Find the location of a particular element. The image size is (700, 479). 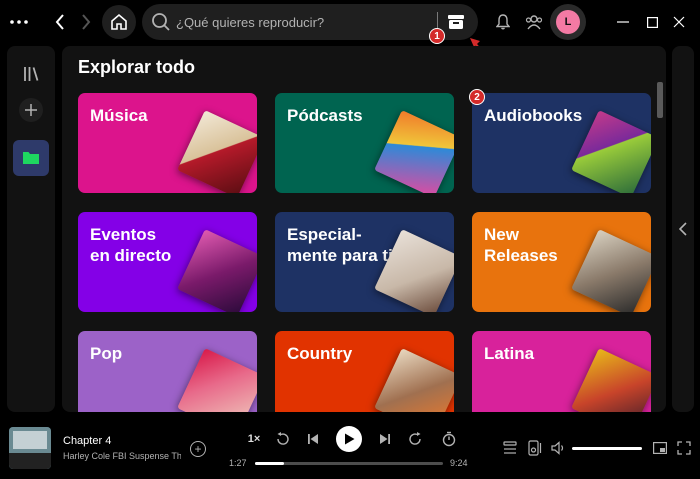

volume-slider is located at coordinates (607, 448).